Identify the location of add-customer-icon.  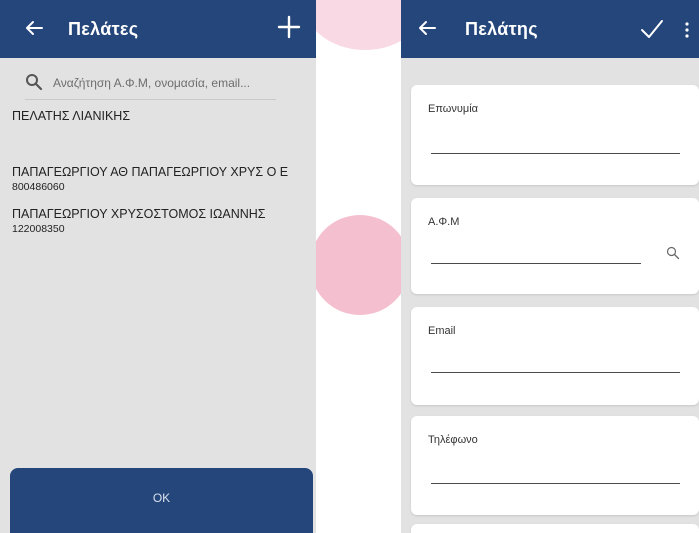
(289, 27).